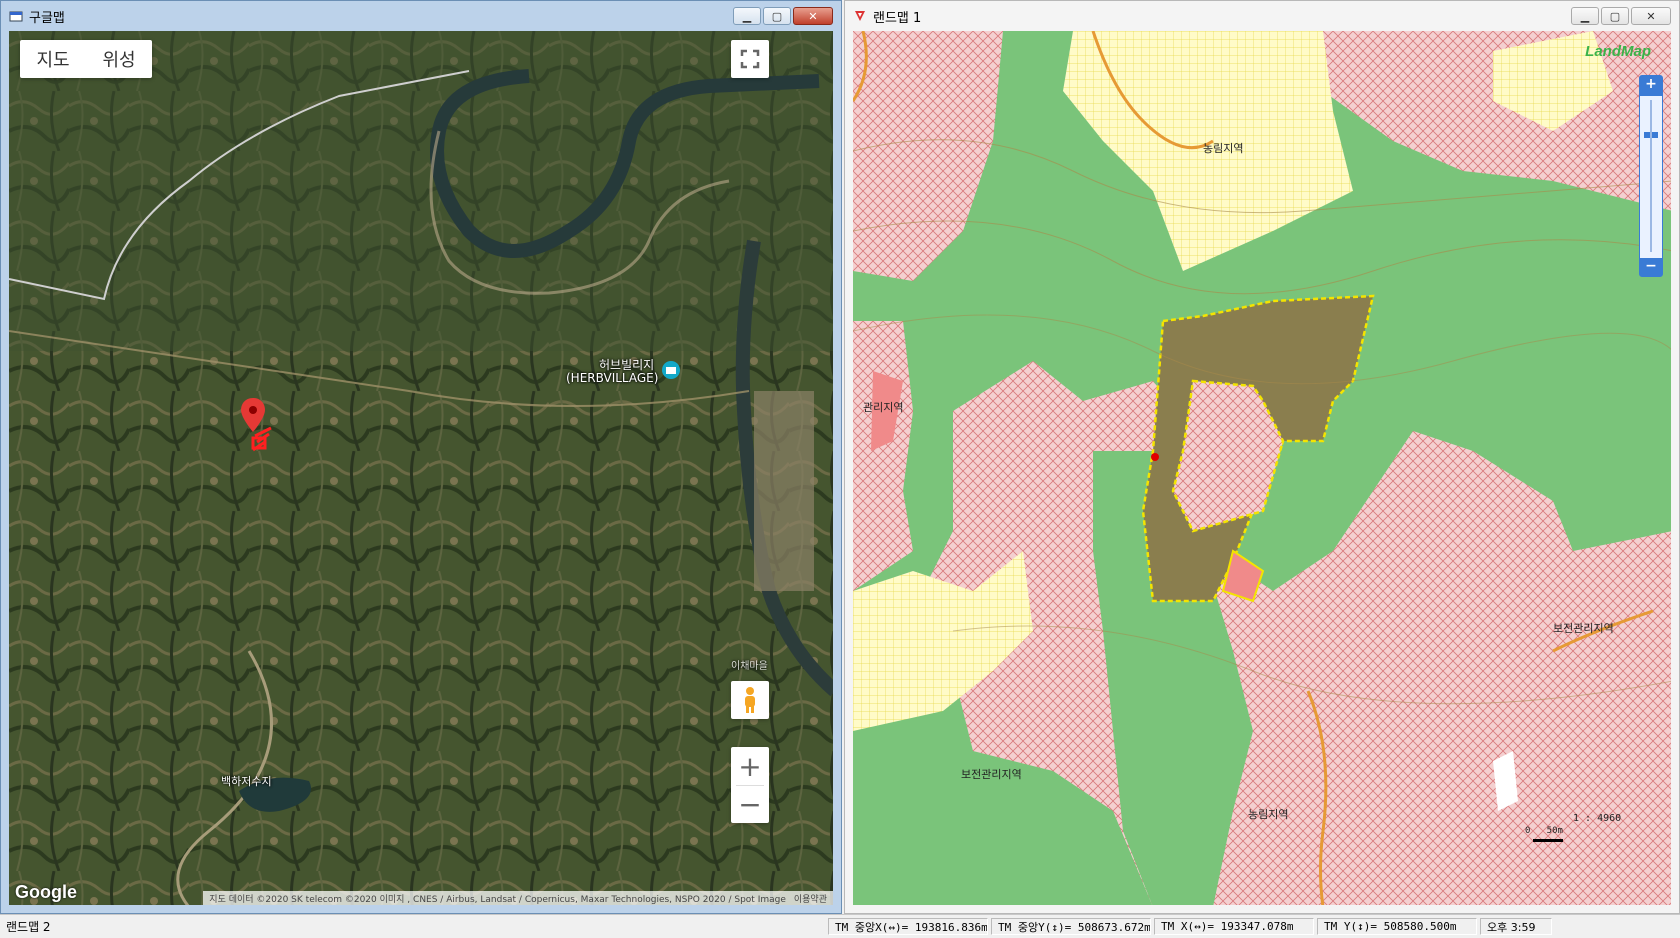 The image size is (1680, 938). What do you see at coordinates (612, 378) in the screenshot?
I see `place-label-en: (HERBVILLAGE)` at bounding box center [612, 378].